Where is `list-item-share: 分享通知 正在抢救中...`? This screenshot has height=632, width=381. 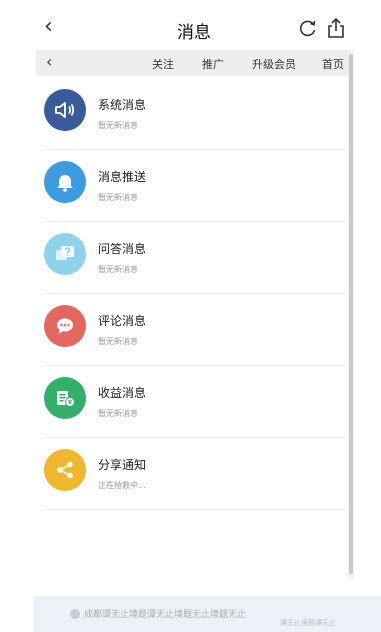
list-item-share: 分享通知 正在抢救中... is located at coordinates (191, 474).